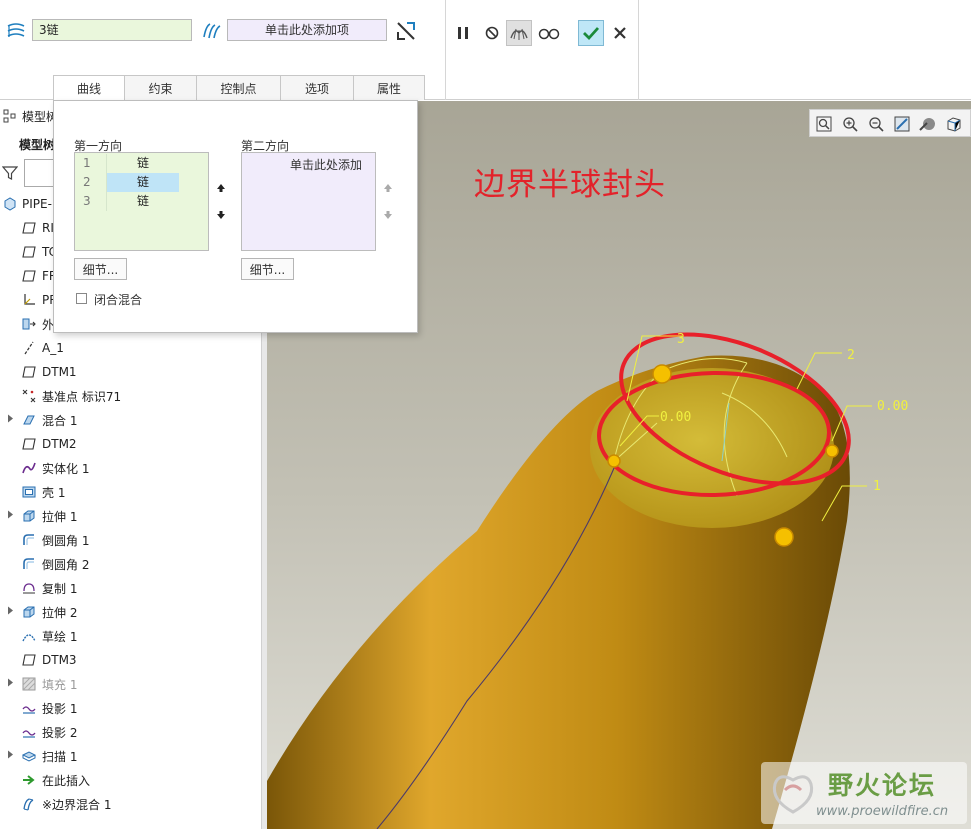 The image size is (971, 829). I want to click on second-list-placeholder: 单击此处添加, so click(326, 165).